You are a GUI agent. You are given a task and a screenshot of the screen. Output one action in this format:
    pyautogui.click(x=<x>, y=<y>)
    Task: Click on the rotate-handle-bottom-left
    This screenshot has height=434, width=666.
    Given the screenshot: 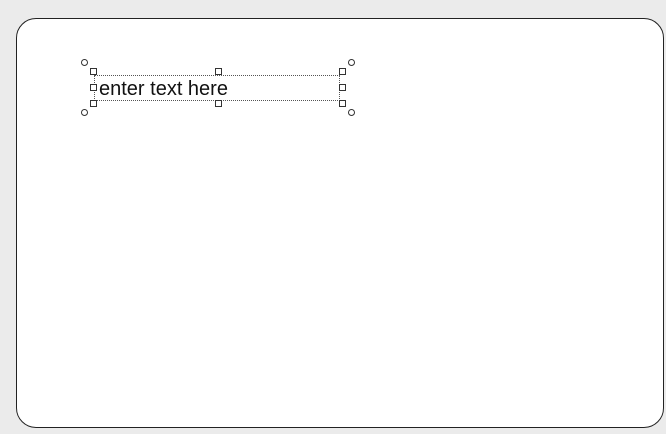 What is the action you would take?
    pyautogui.click(x=84, y=112)
    